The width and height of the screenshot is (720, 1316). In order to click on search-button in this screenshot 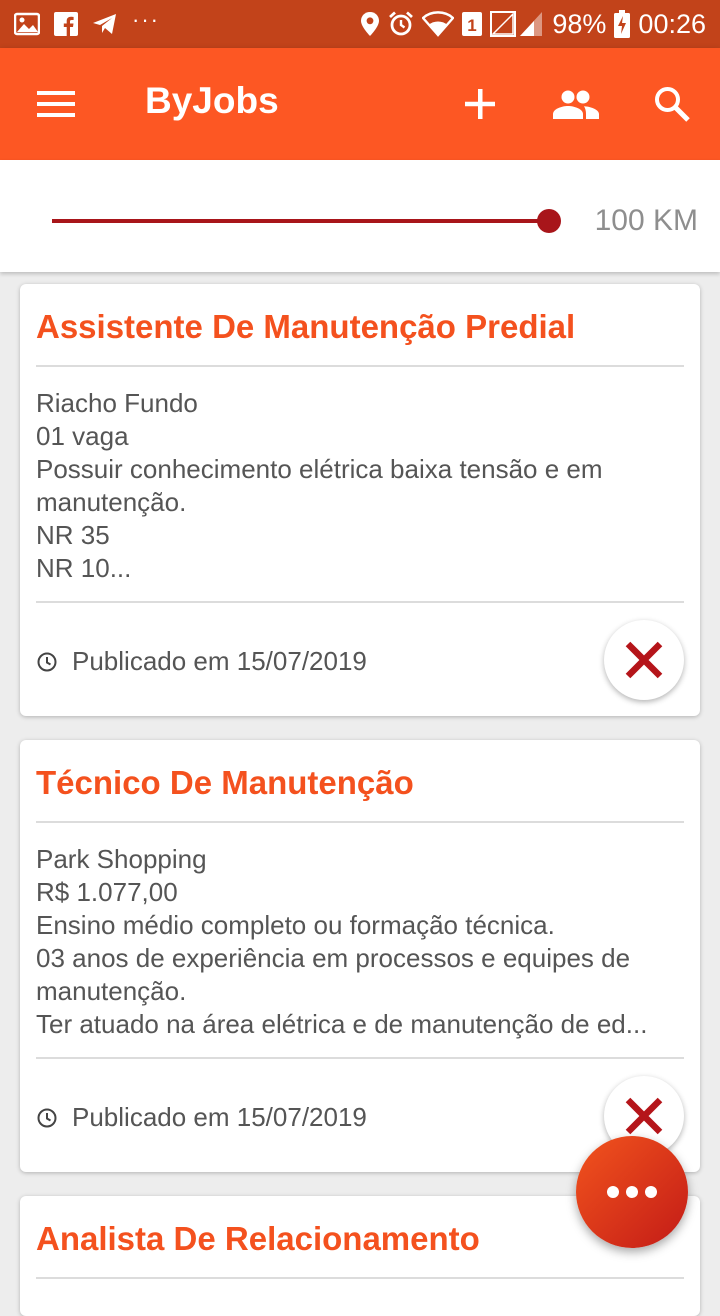, I will do `click(672, 104)`.